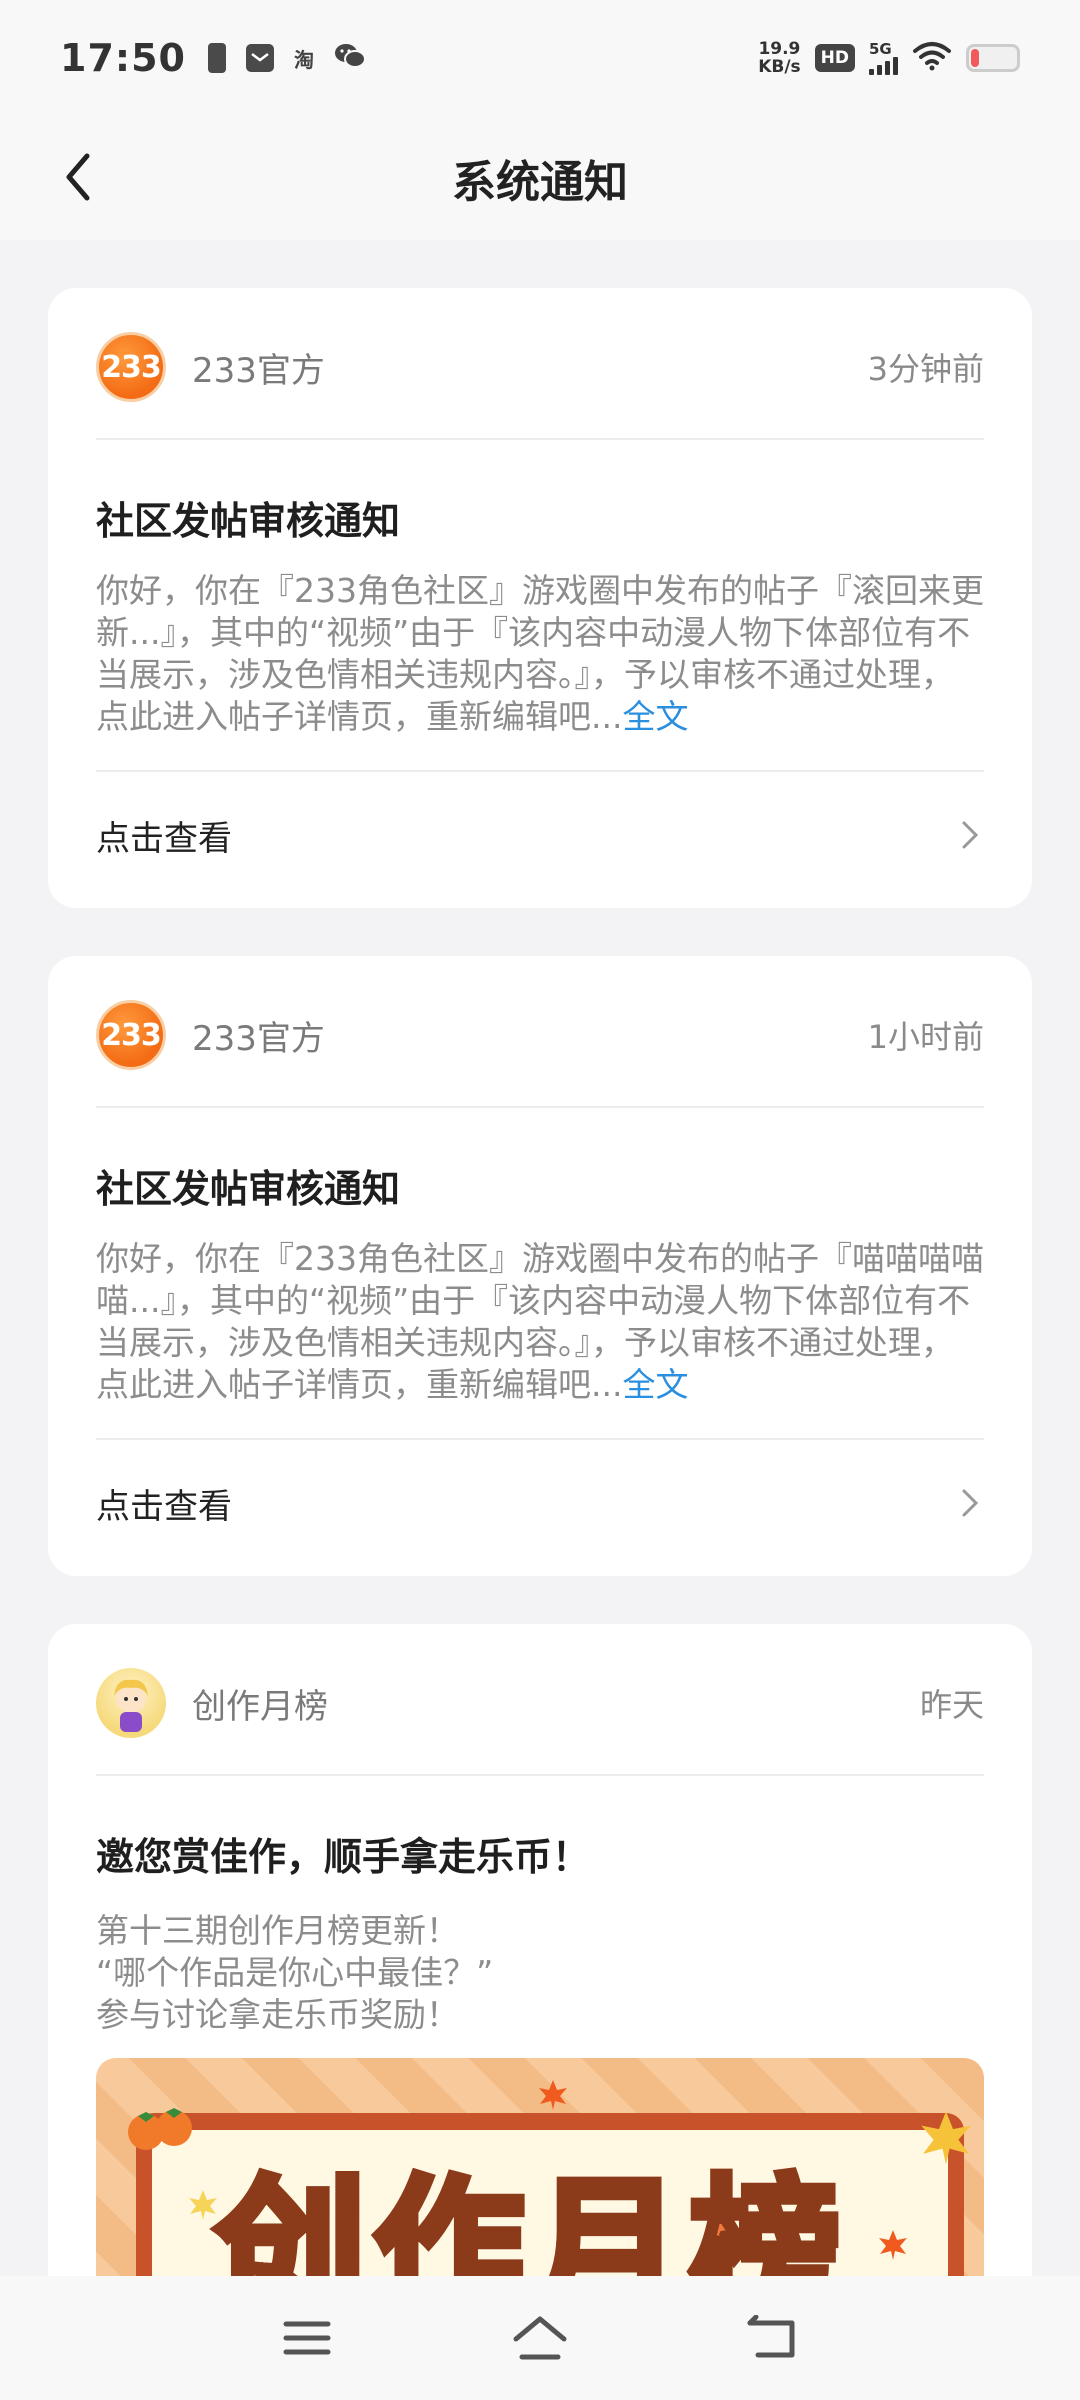 The image size is (1080, 2400). I want to click on battery-level, so click(975, 58).